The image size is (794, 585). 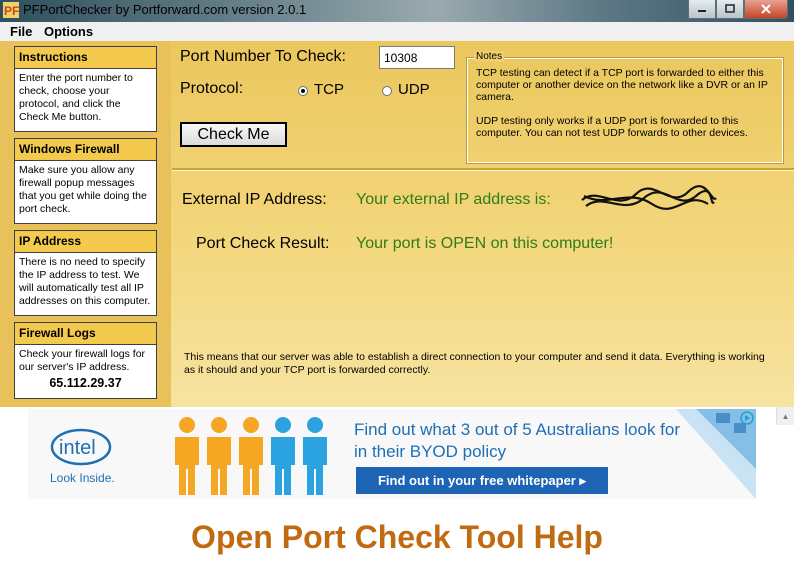 What do you see at coordinates (263, 56) in the screenshot?
I see `port-label: Port Number To Check:` at bounding box center [263, 56].